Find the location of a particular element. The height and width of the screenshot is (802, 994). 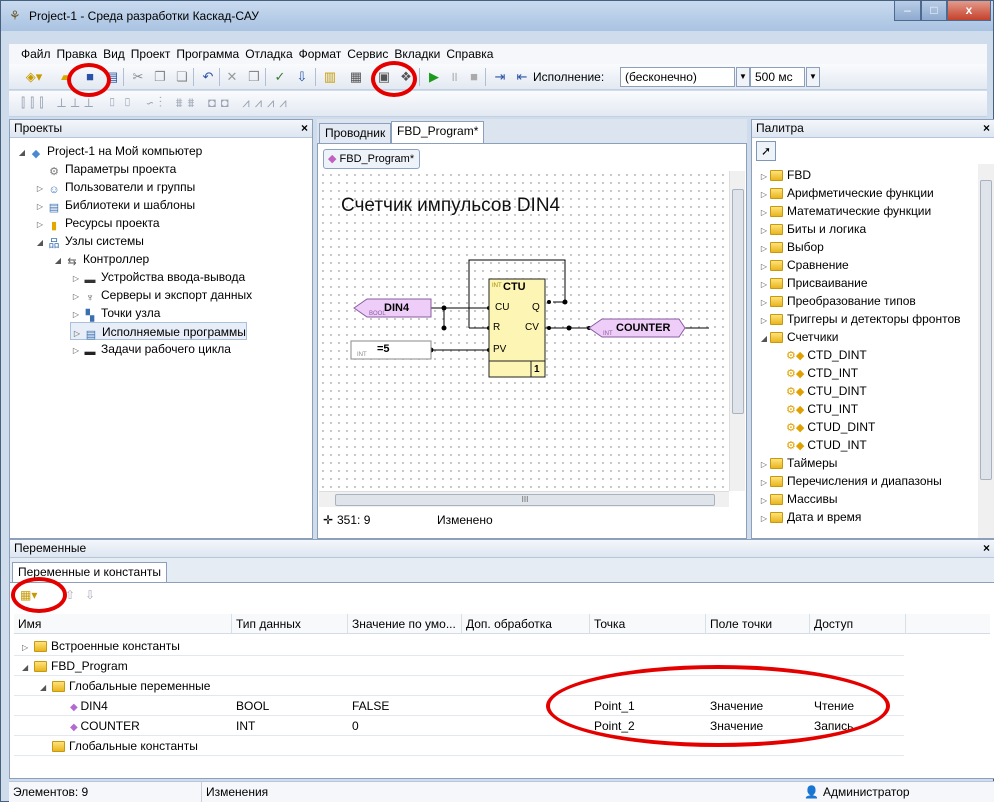

play-icon: ▶ is located at coordinates (434, 77).